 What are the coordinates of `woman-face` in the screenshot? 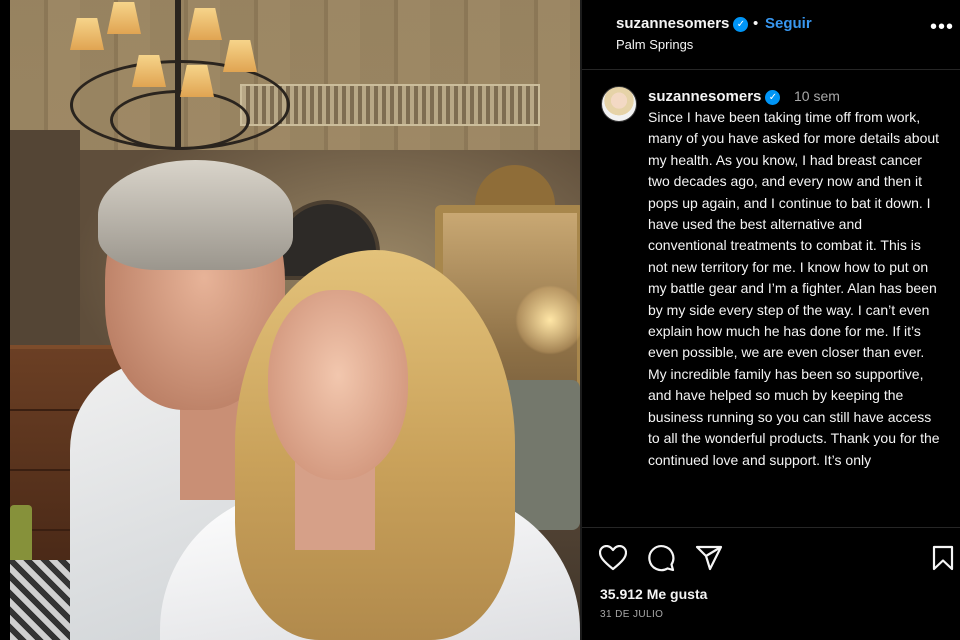 It's located at (338, 385).